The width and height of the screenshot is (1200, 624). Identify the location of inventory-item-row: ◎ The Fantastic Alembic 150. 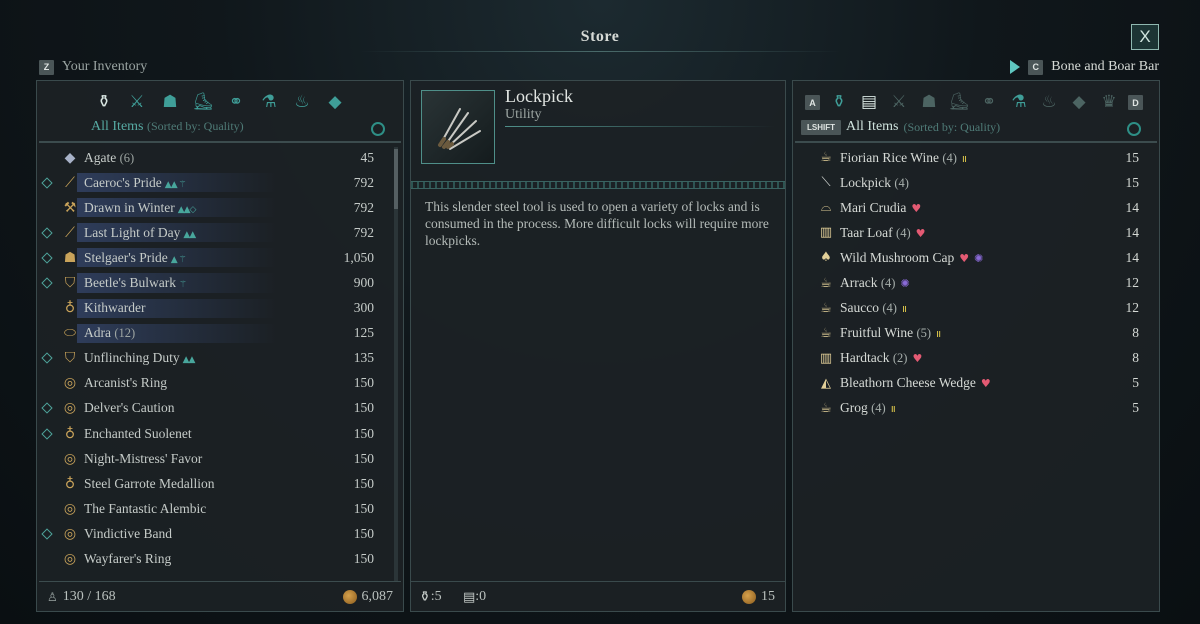
(216, 508).